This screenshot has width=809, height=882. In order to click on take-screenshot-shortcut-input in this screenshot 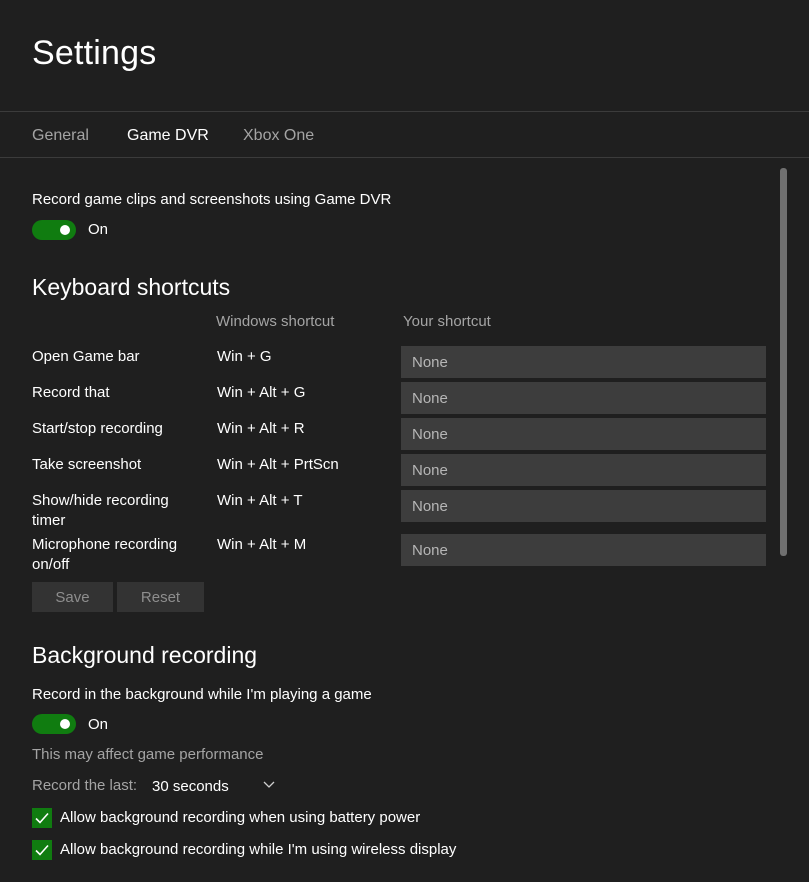, I will do `click(583, 470)`.